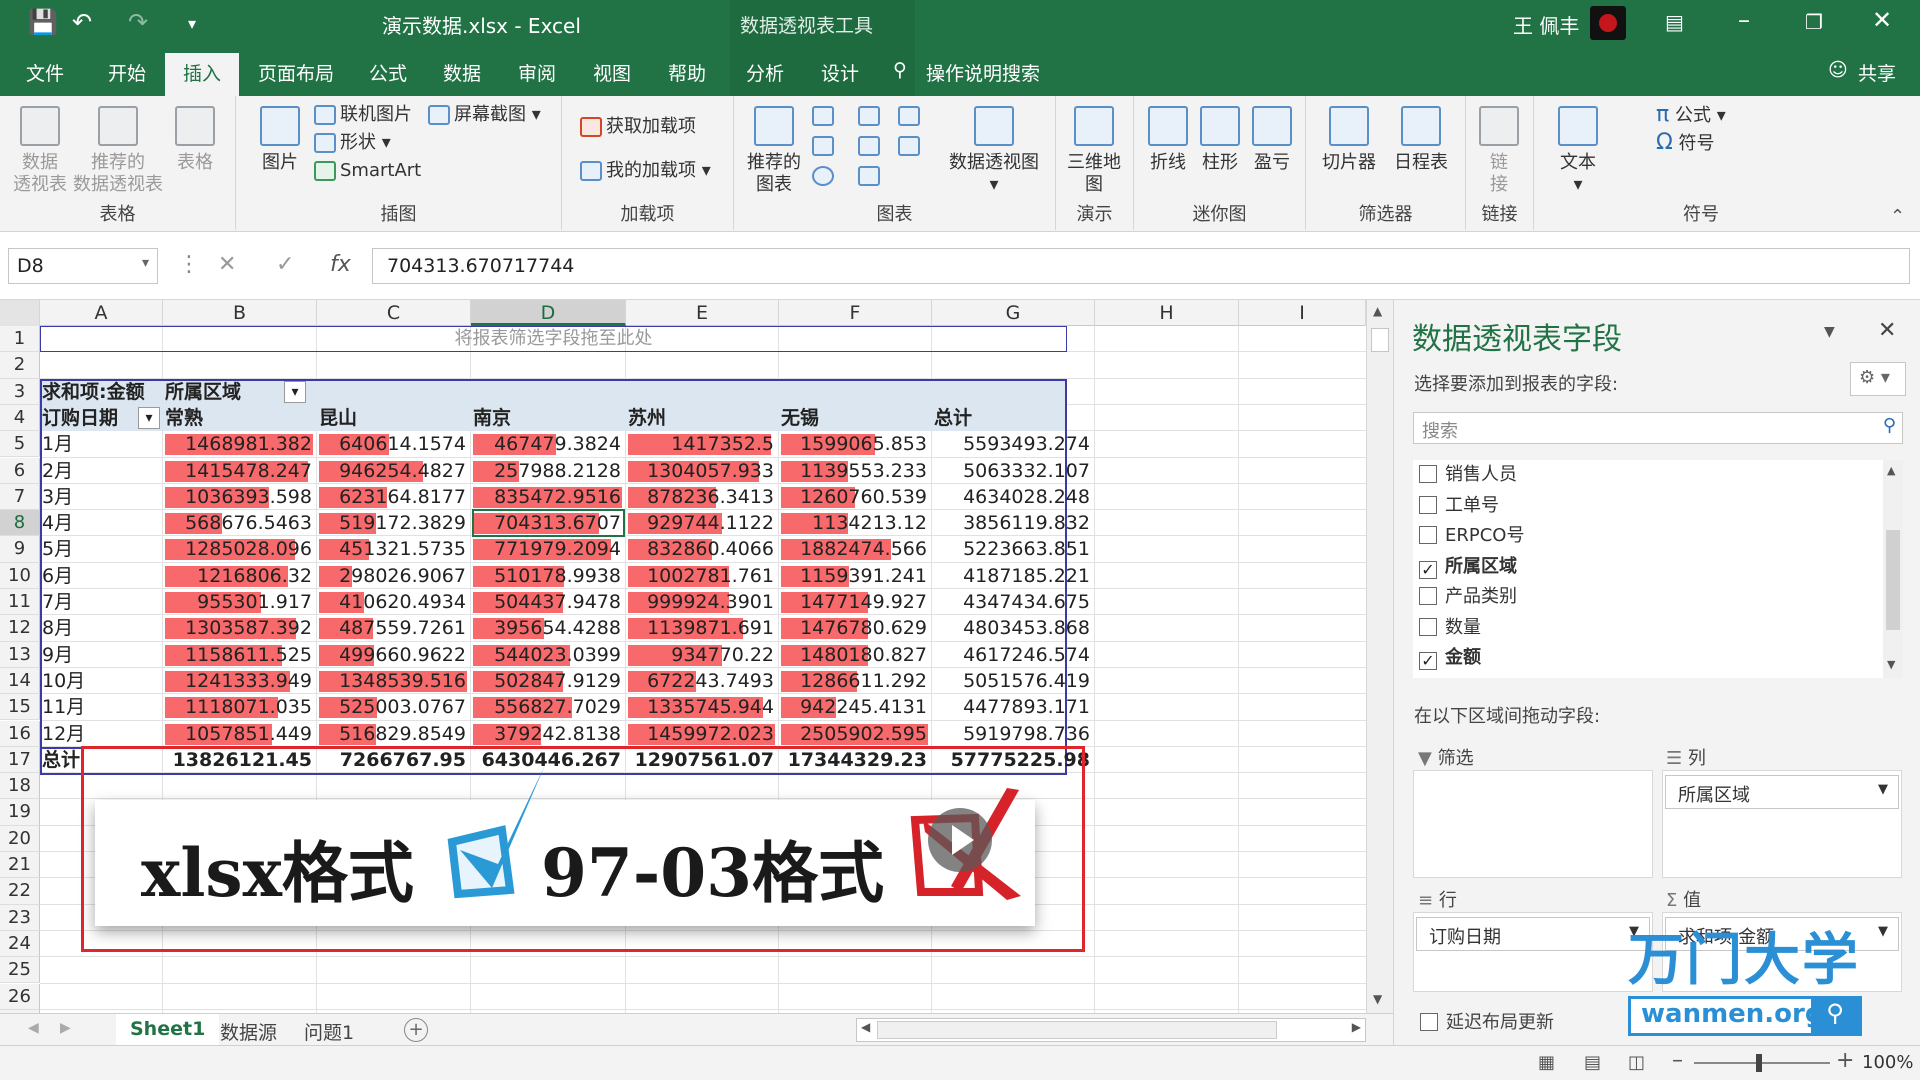 The image size is (1920, 1080). Describe the element at coordinates (394, 523) in the screenshot. I see `pivot-value-cell: 519172.3829` at that location.